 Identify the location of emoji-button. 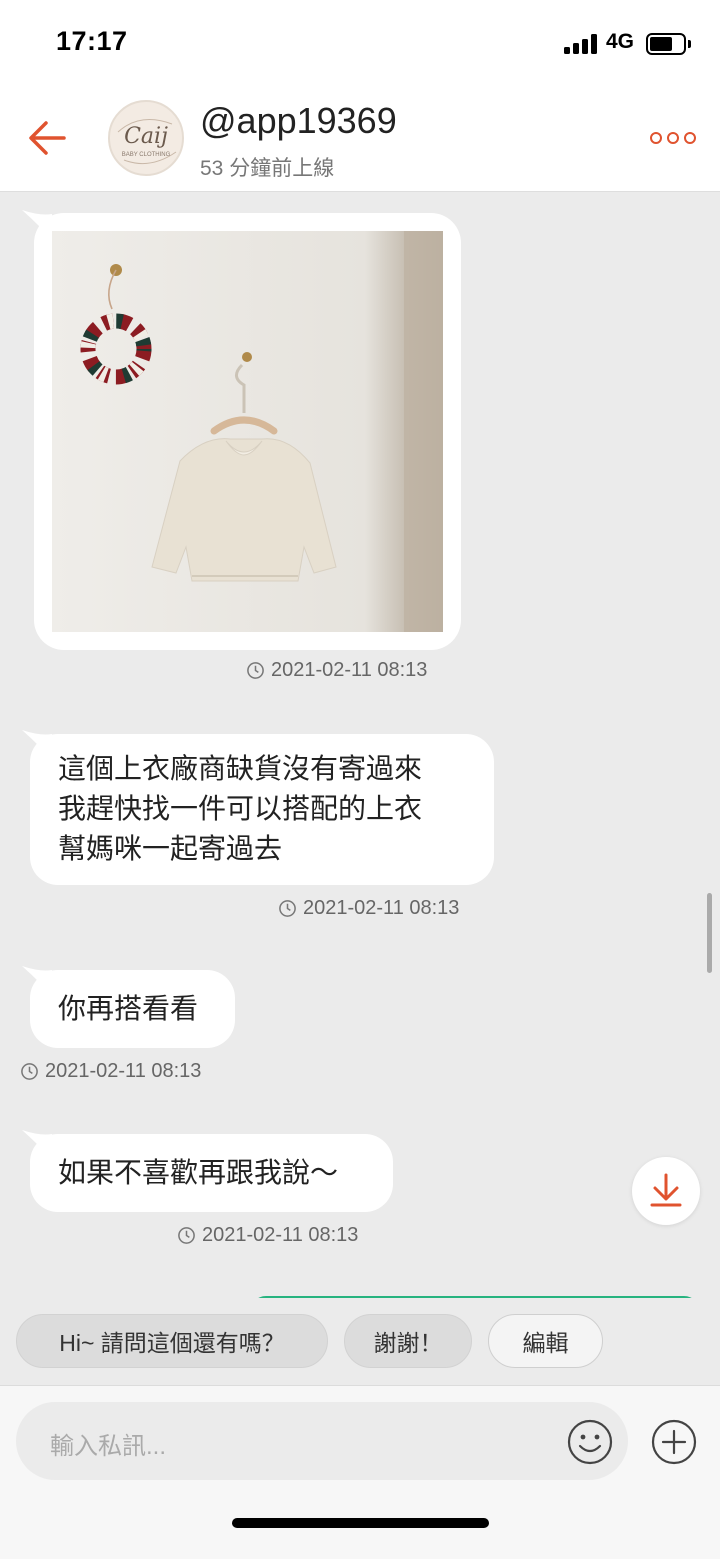
(590, 1442).